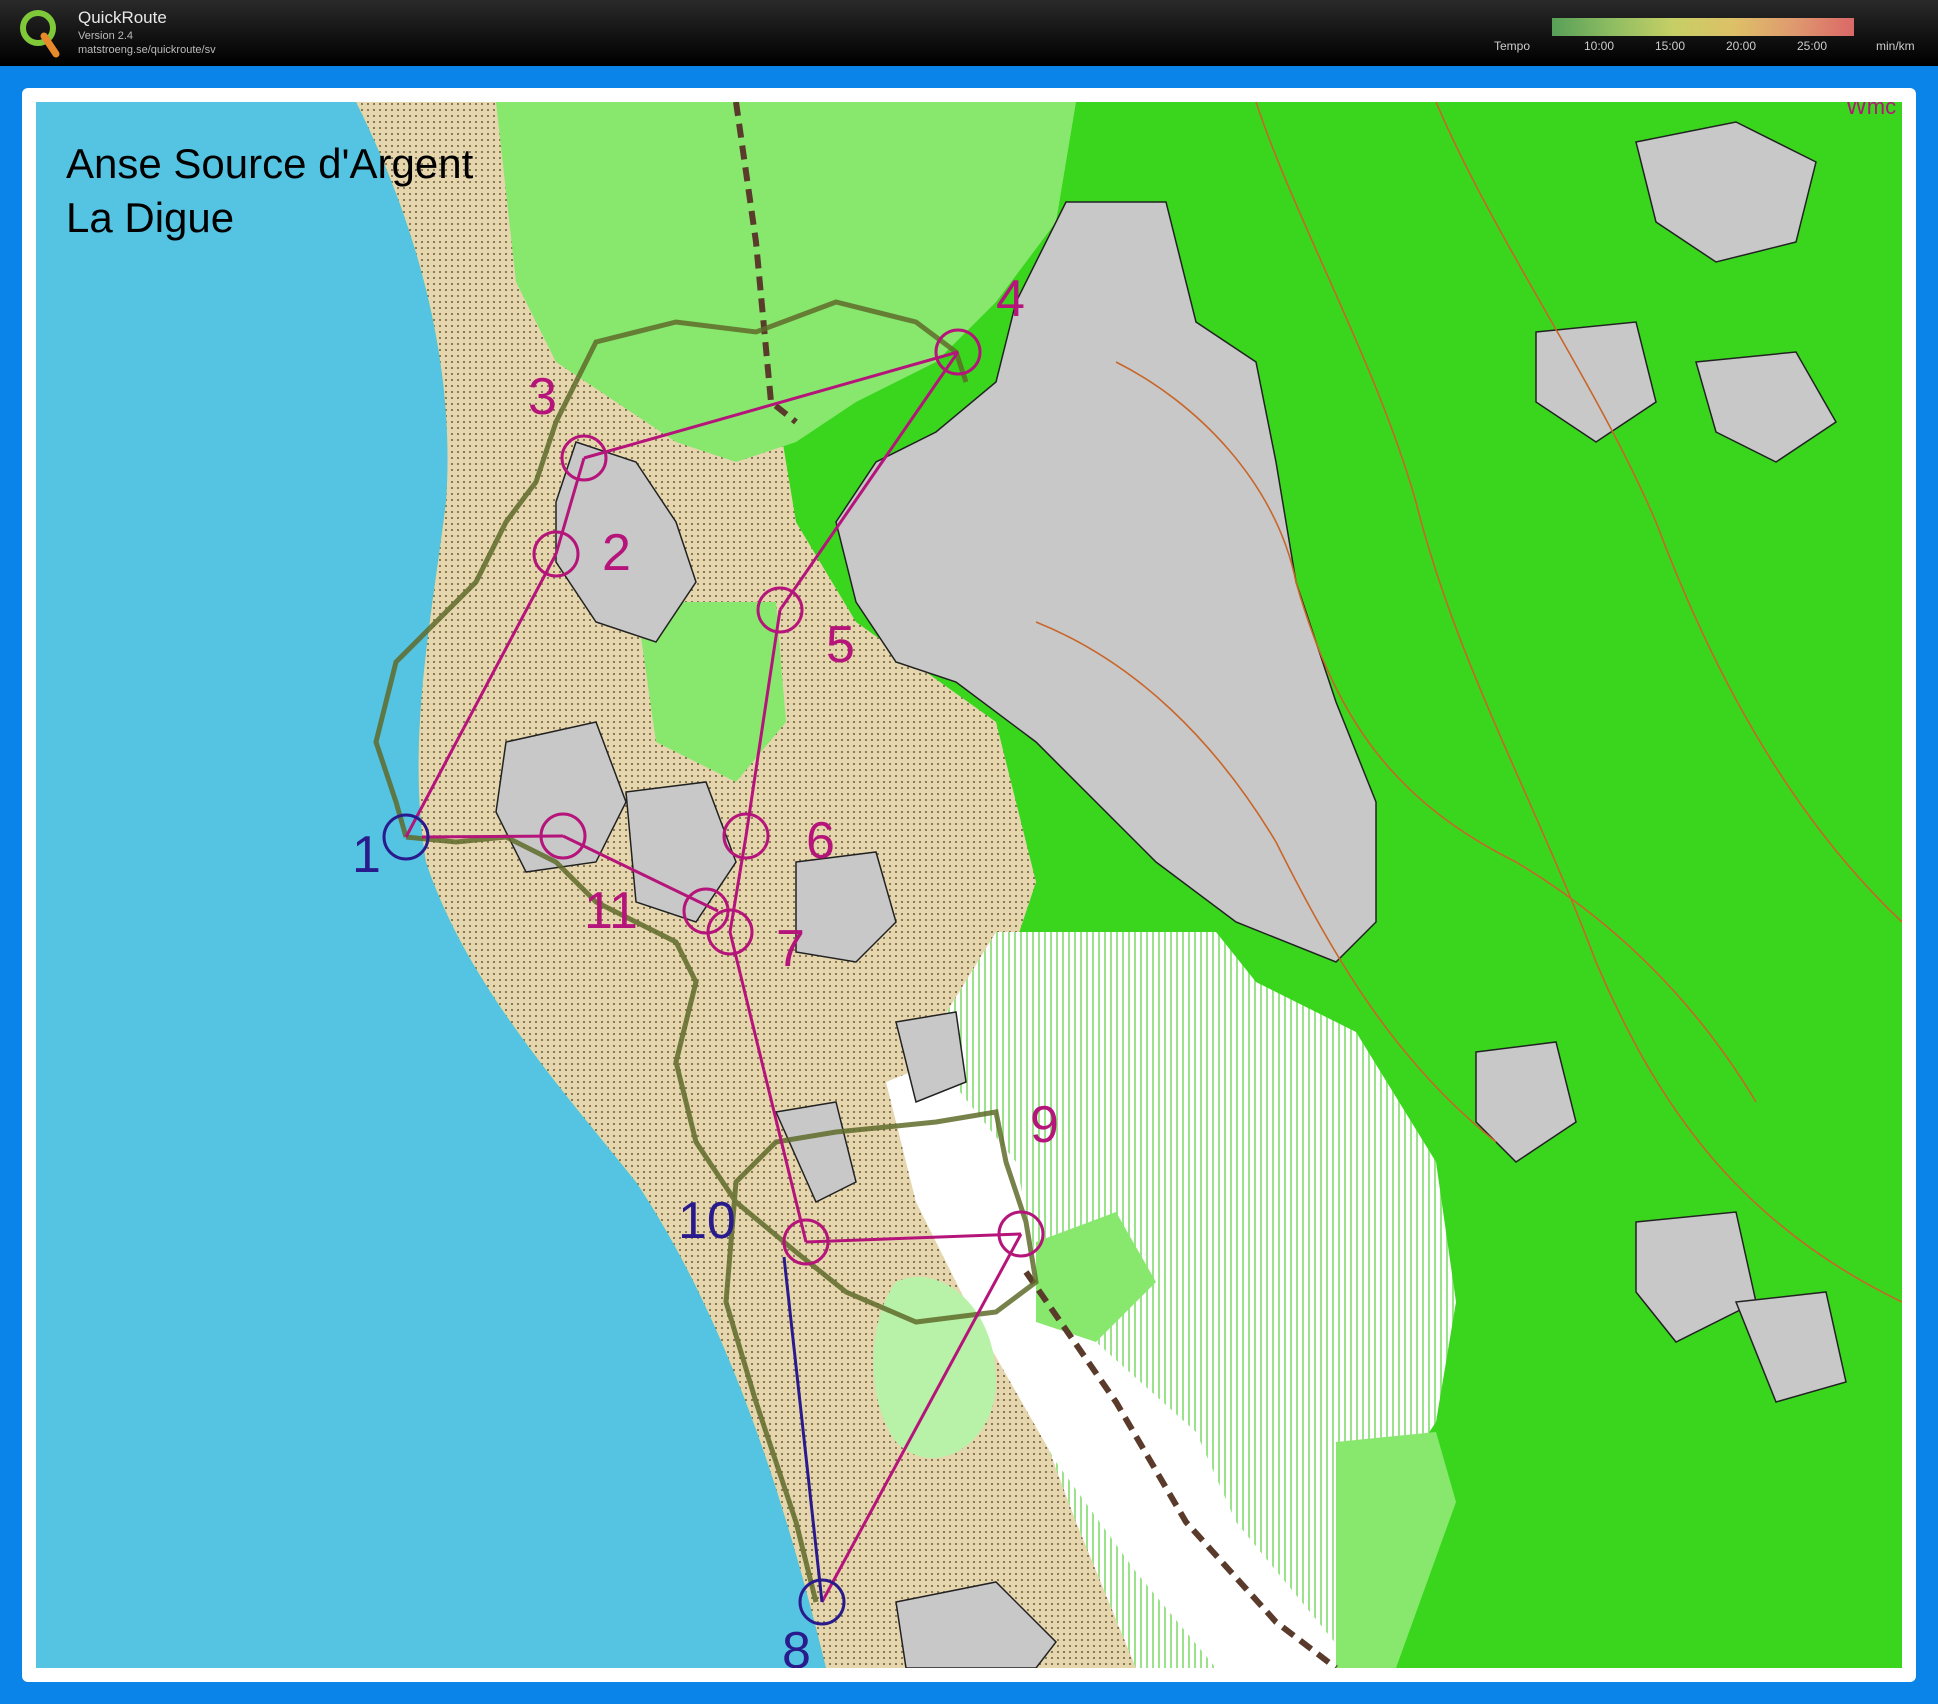 Image resolution: width=1938 pixels, height=1704 pixels. What do you see at coordinates (1044, 1125) in the screenshot?
I see `control-number-9: 9` at bounding box center [1044, 1125].